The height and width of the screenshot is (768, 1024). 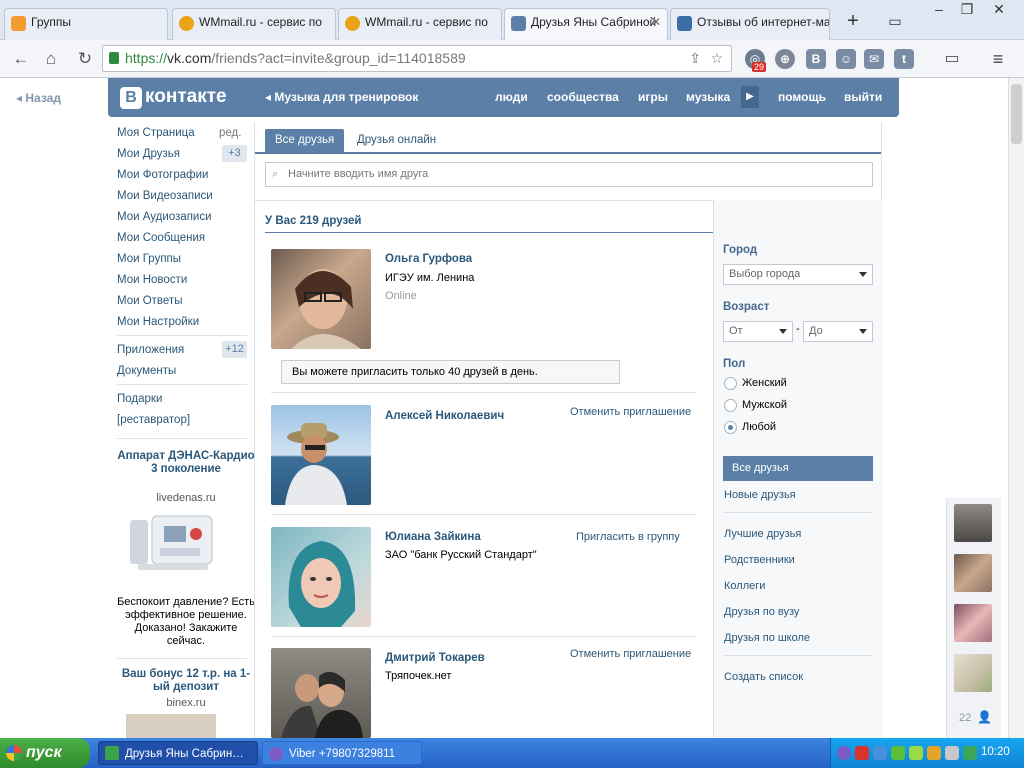 I want to click on friend-name: Ольга Гурфова, so click(x=428, y=259).